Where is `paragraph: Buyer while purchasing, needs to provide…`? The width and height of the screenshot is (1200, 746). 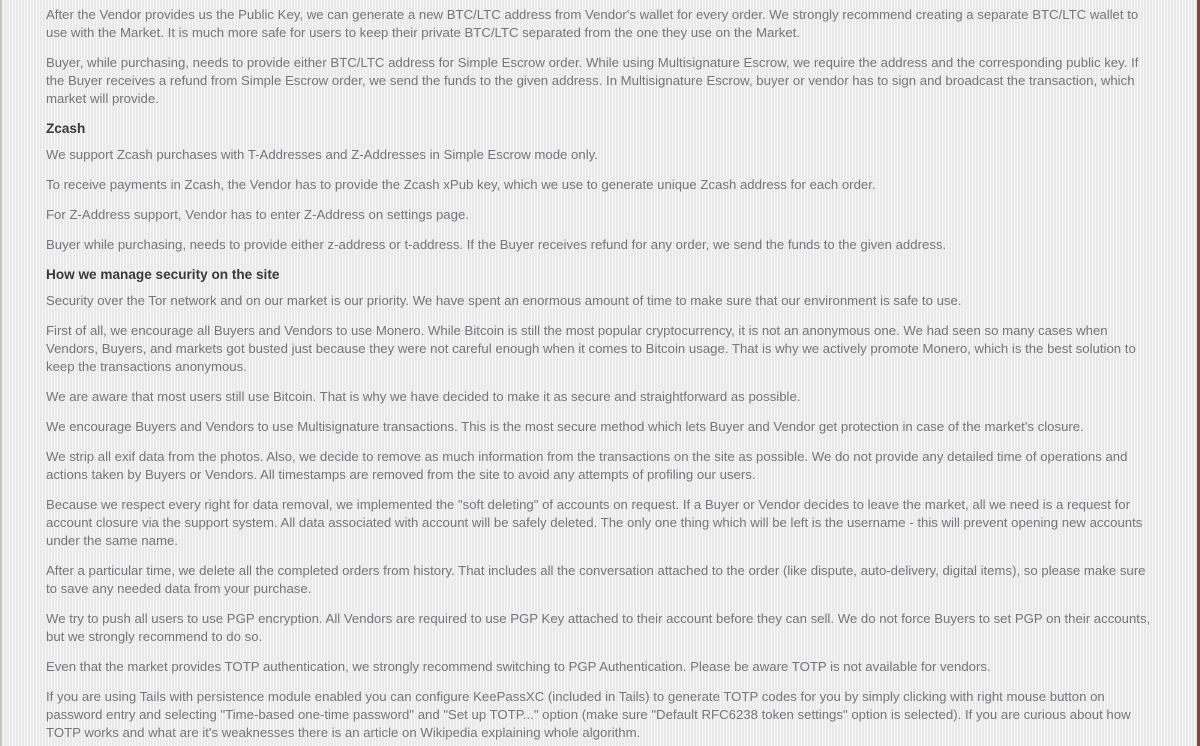
paragraph: Buyer while purchasing, needs to provide… is located at coordinates (496, 244).